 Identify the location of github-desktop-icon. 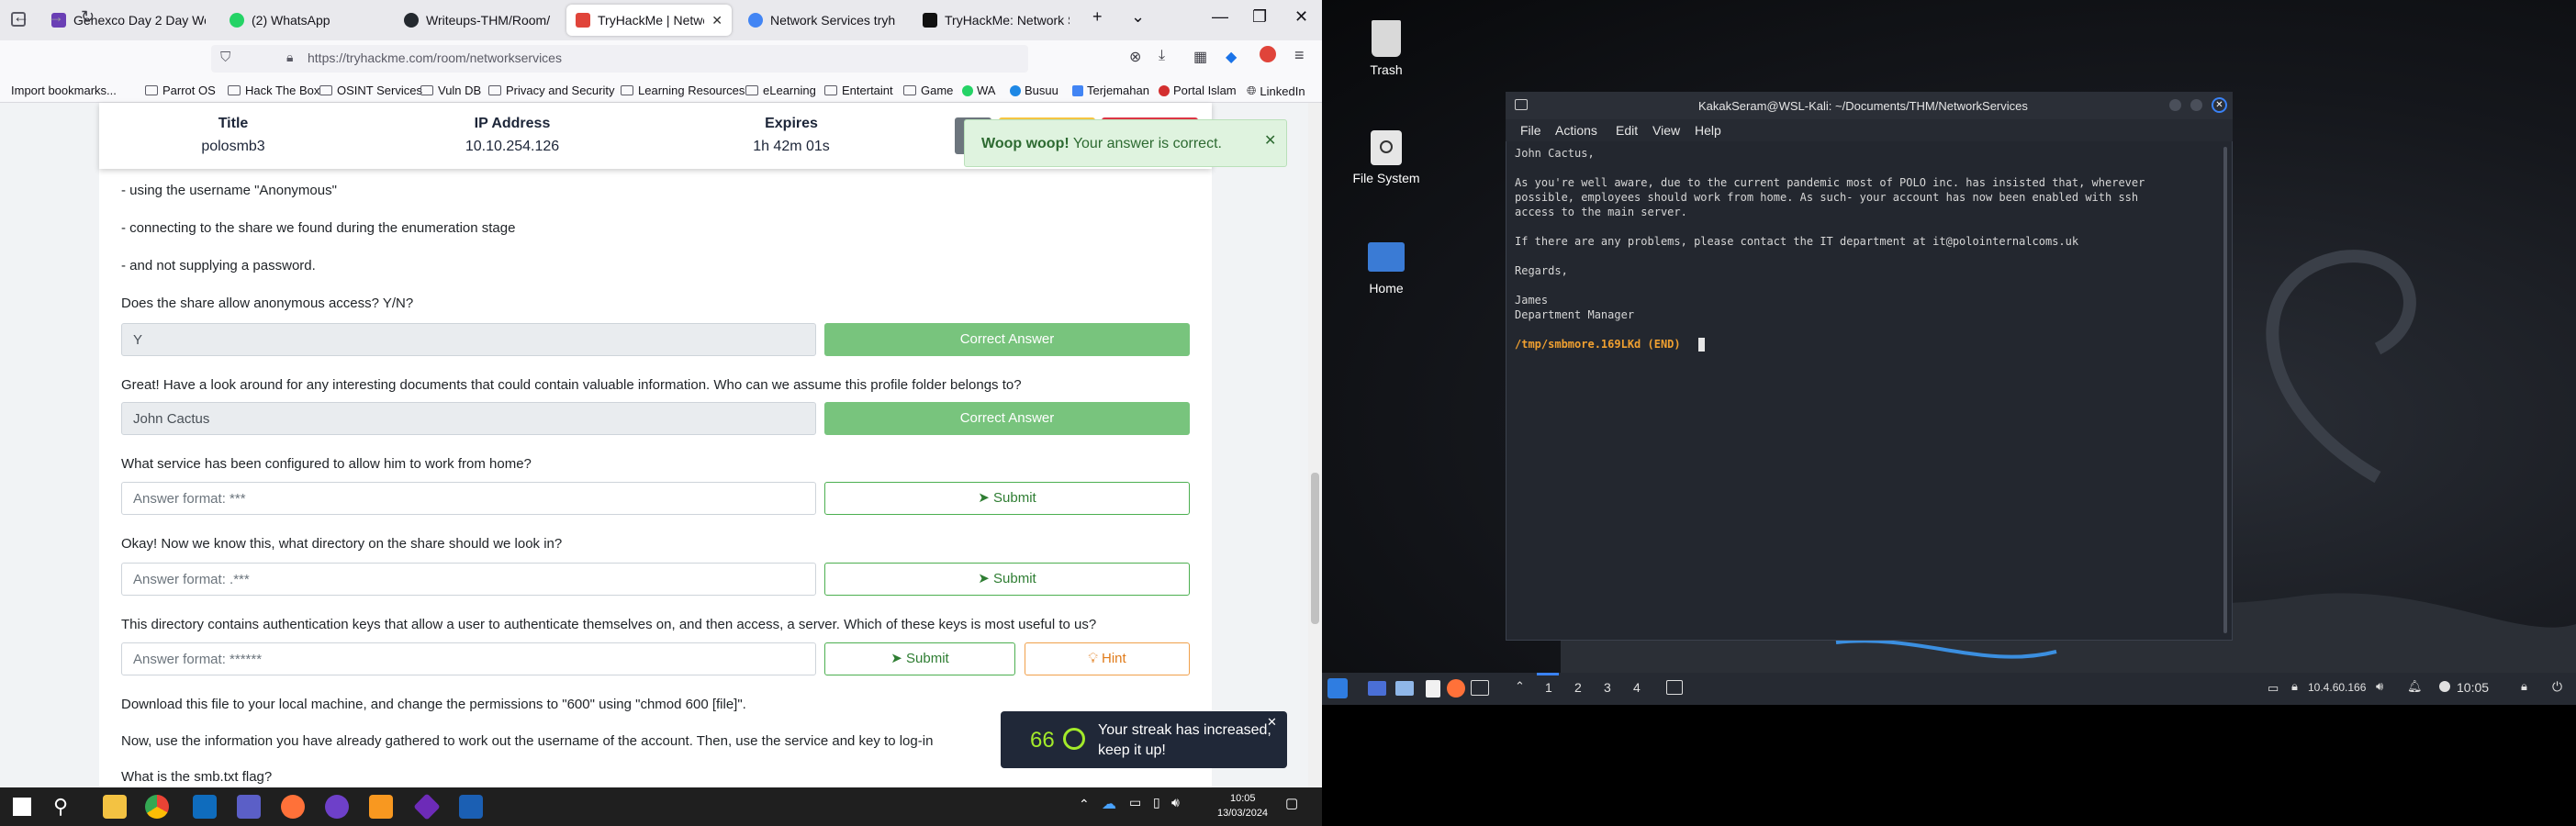
(337, 807).